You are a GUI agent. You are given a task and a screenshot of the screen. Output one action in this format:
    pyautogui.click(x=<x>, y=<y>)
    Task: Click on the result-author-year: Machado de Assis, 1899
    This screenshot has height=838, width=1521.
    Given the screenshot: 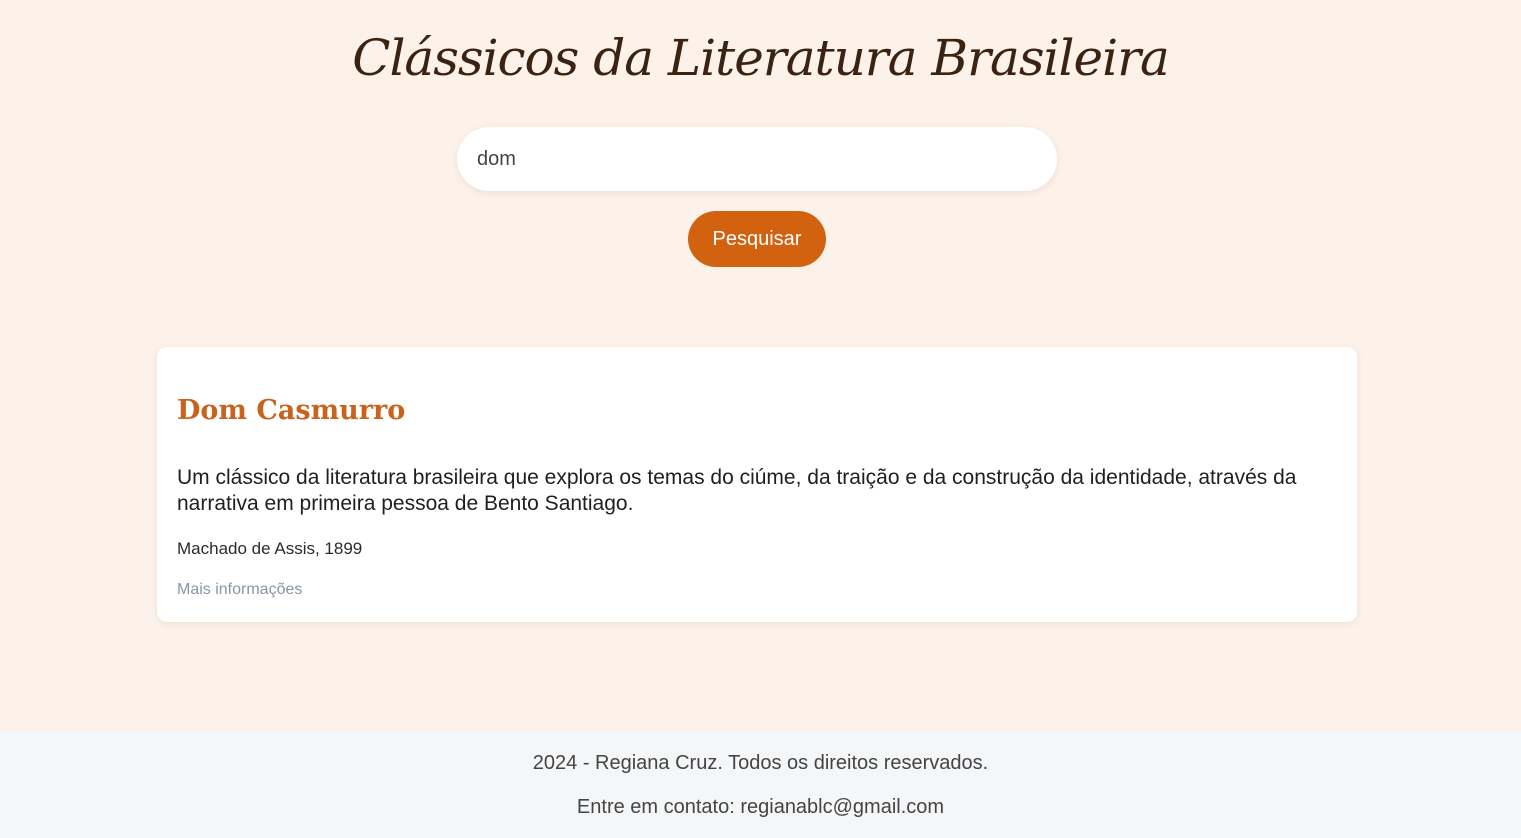 What is the action you would take?
    pyautogui.click(x=270, y=548)
    